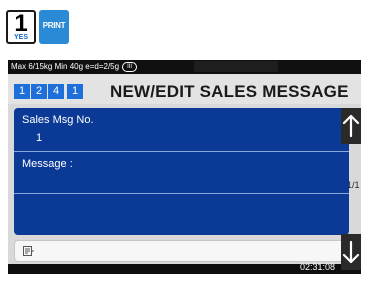 Image resolution: width=382 pixels, height=285 pixels. I want to click on input-bar, so click(181, 251).